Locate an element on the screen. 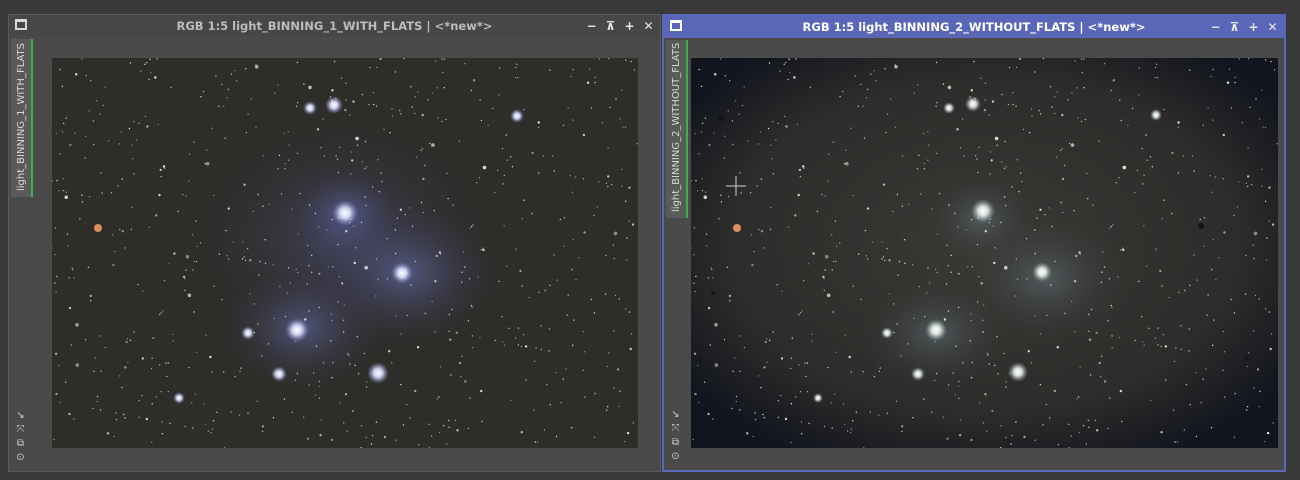 This screenshot has height=480, width=1300. view-tab: light_BINNING_1_WITH_FLATS is located at coordinates (22, 118).